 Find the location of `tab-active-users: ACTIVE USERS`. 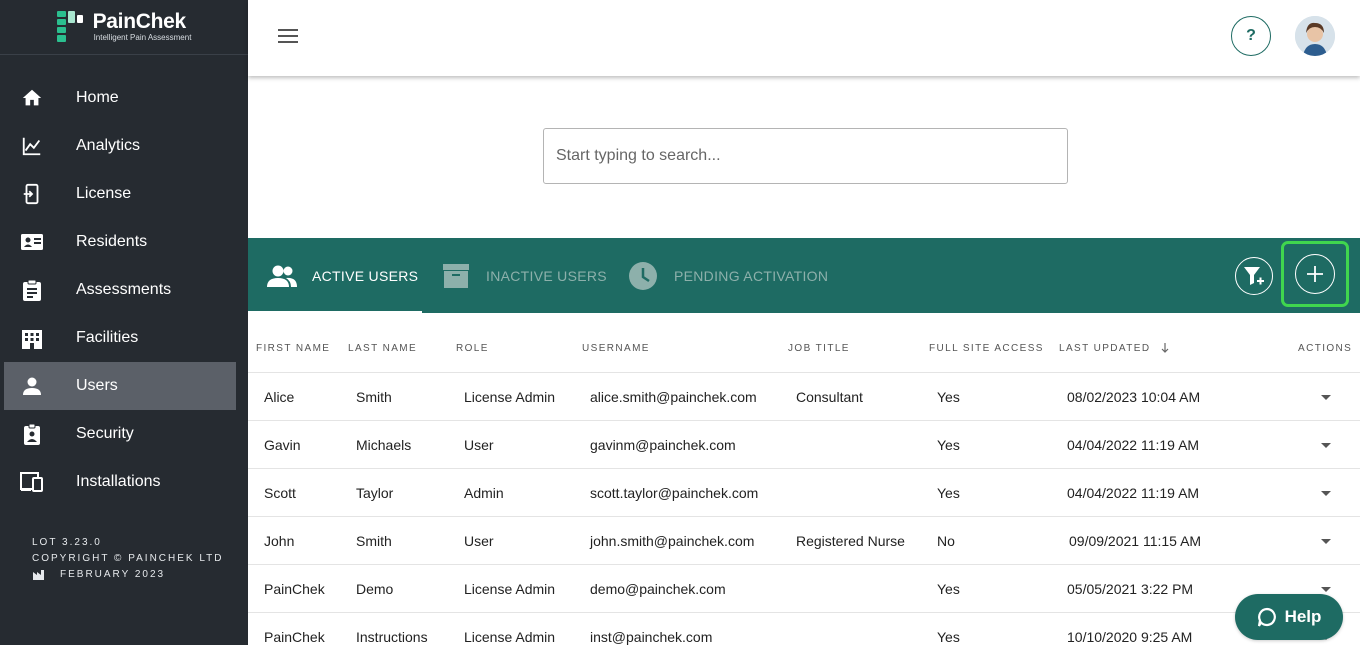

tab-active-users: ACTIVE USERS is located at coordinates (335, 275).